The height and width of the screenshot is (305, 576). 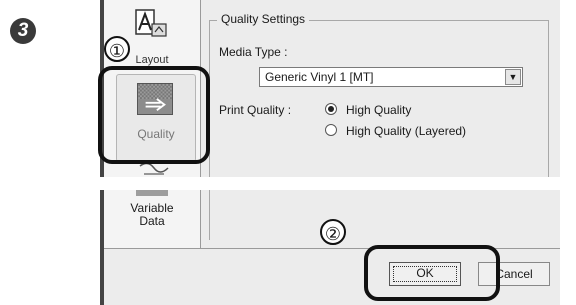 What do you see at coordinates (391, 77) in the screenshot?
I see `media-type-select: Generic Vinyl 1 [MT] ▼` at bounding box center [391, 77].